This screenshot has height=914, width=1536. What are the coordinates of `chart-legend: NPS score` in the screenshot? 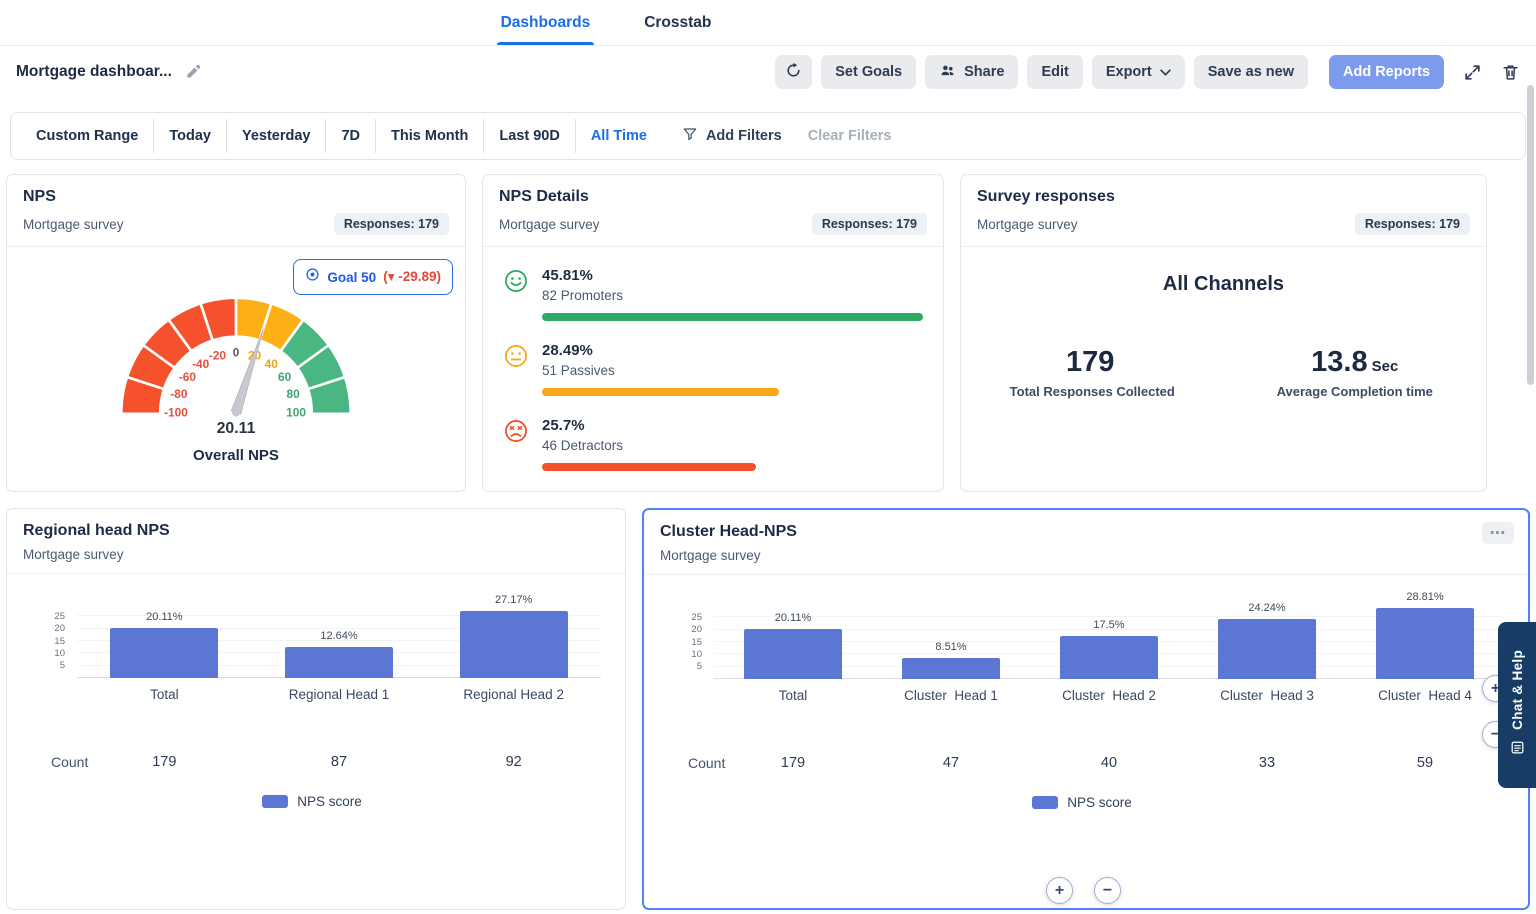 It's located at (312, 801).